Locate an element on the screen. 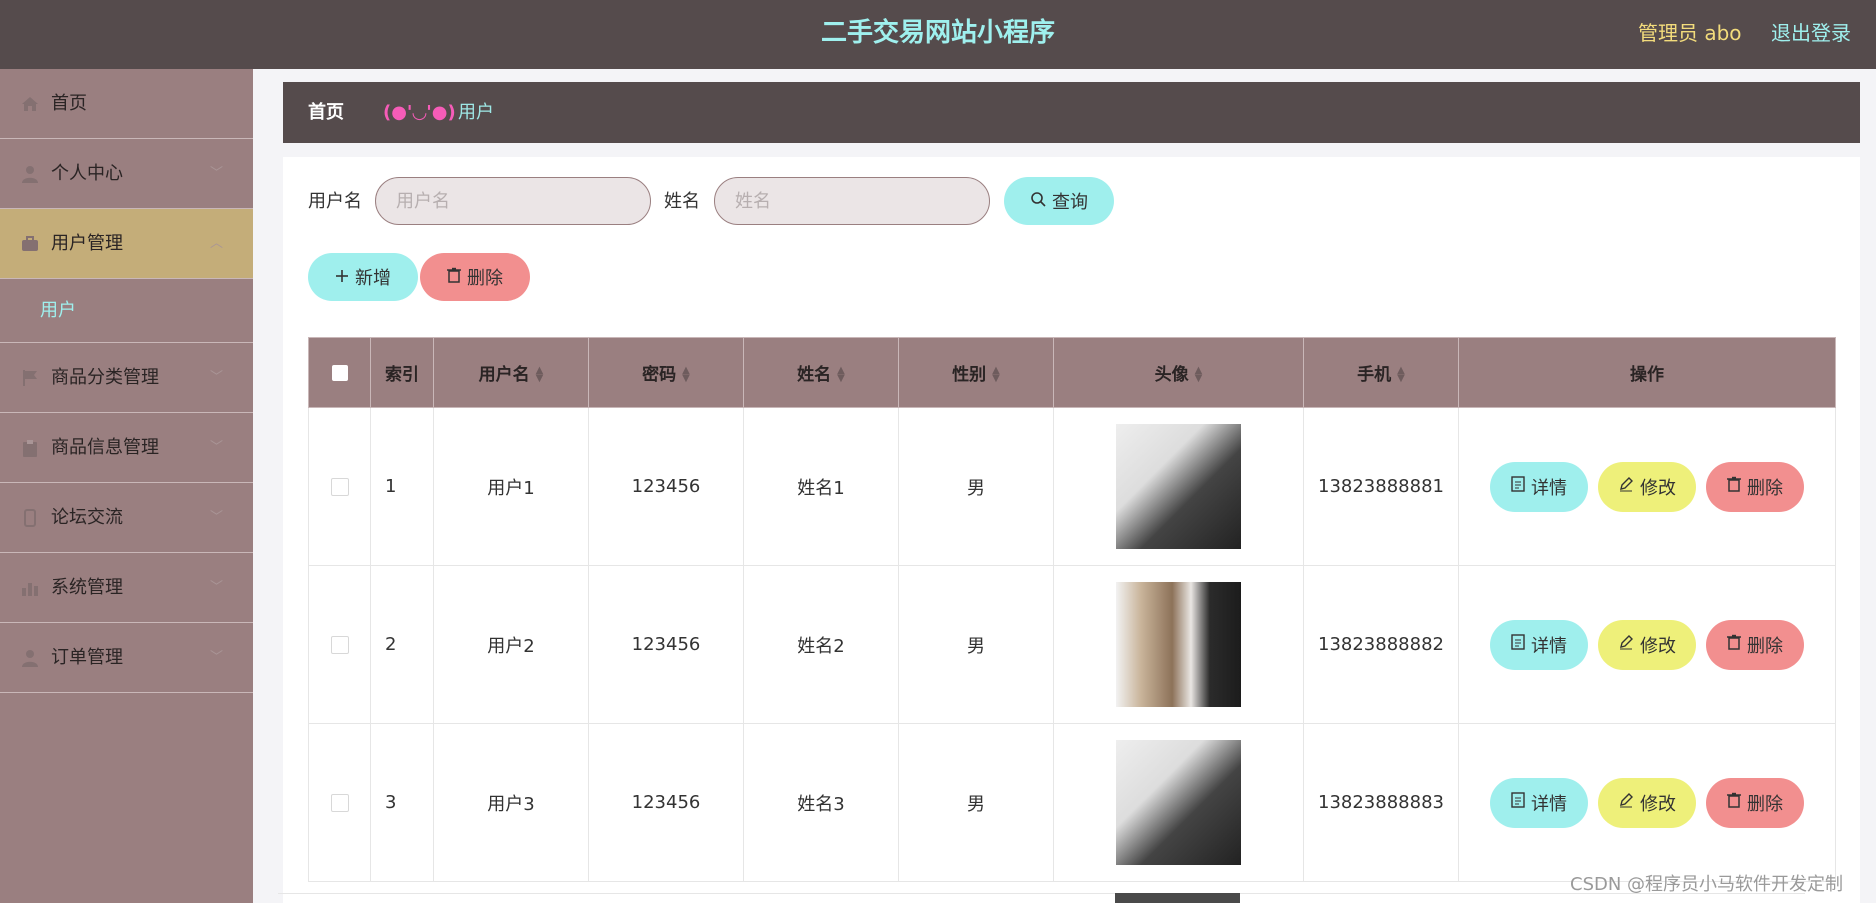 This screenshot has width=1876, height=904. header-username: 用户名 ▲ ▼ is located at coordinates (511, 372).